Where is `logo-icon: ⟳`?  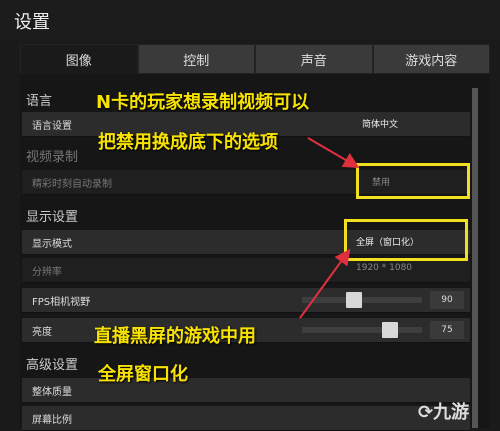 logo-icon: ⟳ is located at coordinates (426, 412).